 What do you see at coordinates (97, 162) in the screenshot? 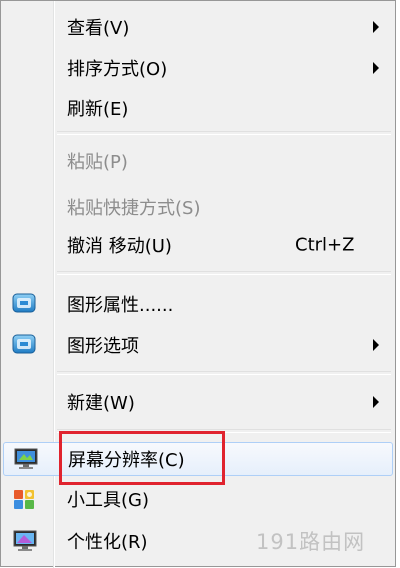
I see `menu-item-paste-label: 粘贴(P)` at bounding box center [97, 162].